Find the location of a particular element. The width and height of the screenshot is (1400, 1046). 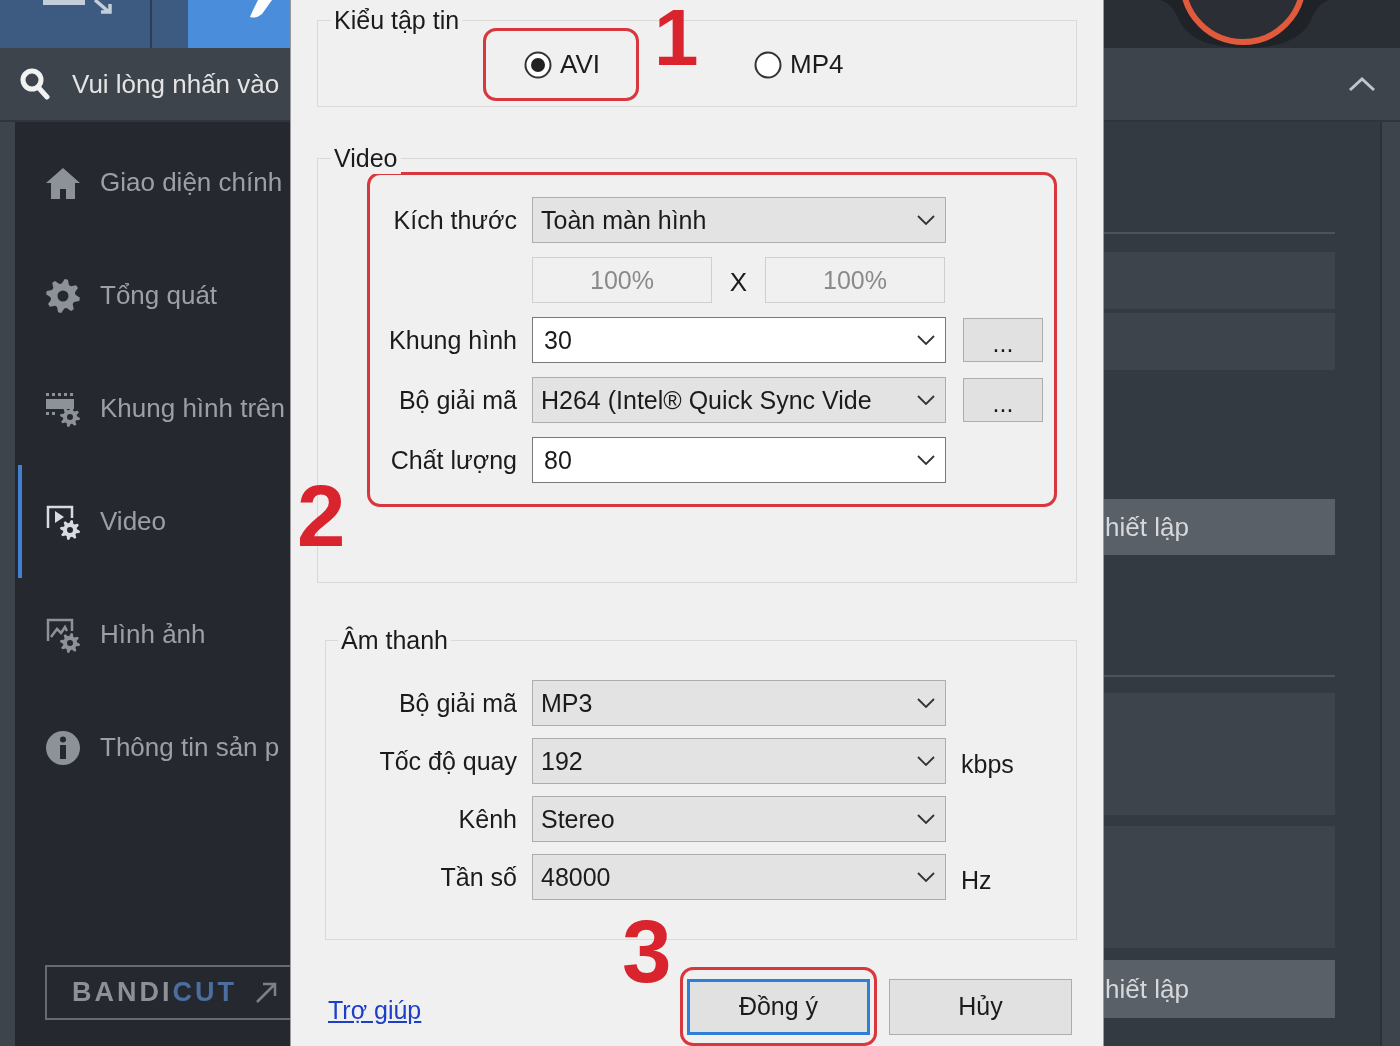

dropdown: Toàn màn hình is located at coordinates (739, 220).